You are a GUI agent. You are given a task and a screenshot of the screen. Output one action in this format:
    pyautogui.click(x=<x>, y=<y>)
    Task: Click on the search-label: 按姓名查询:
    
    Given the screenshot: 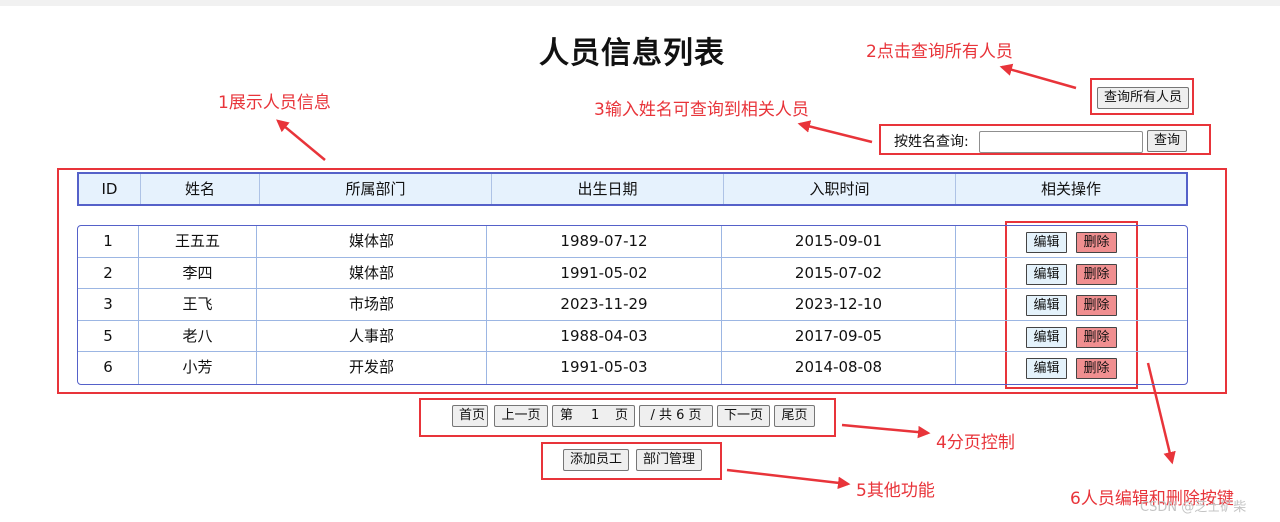 What is the action you would take?
    pyautogui.click(x=931, y=142)
    